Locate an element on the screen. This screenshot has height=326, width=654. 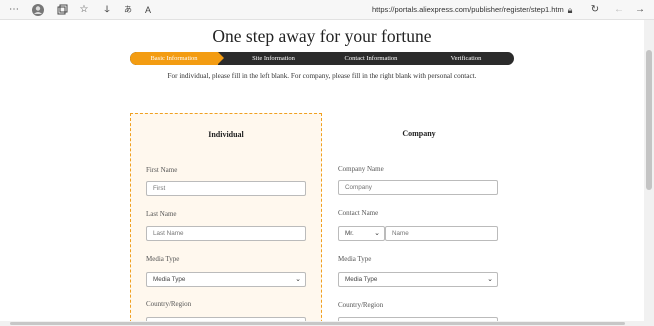
step-site-information: Site Information is located at coordinates (273, 58).